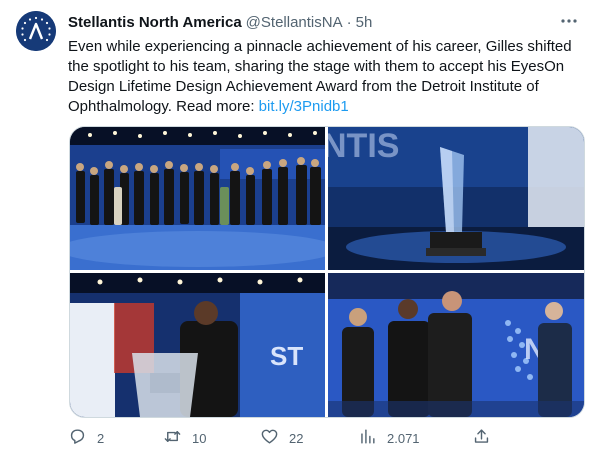  Describe the element at coordinates (77, 438) in the screenshot. I see `reply-icon` at that location.